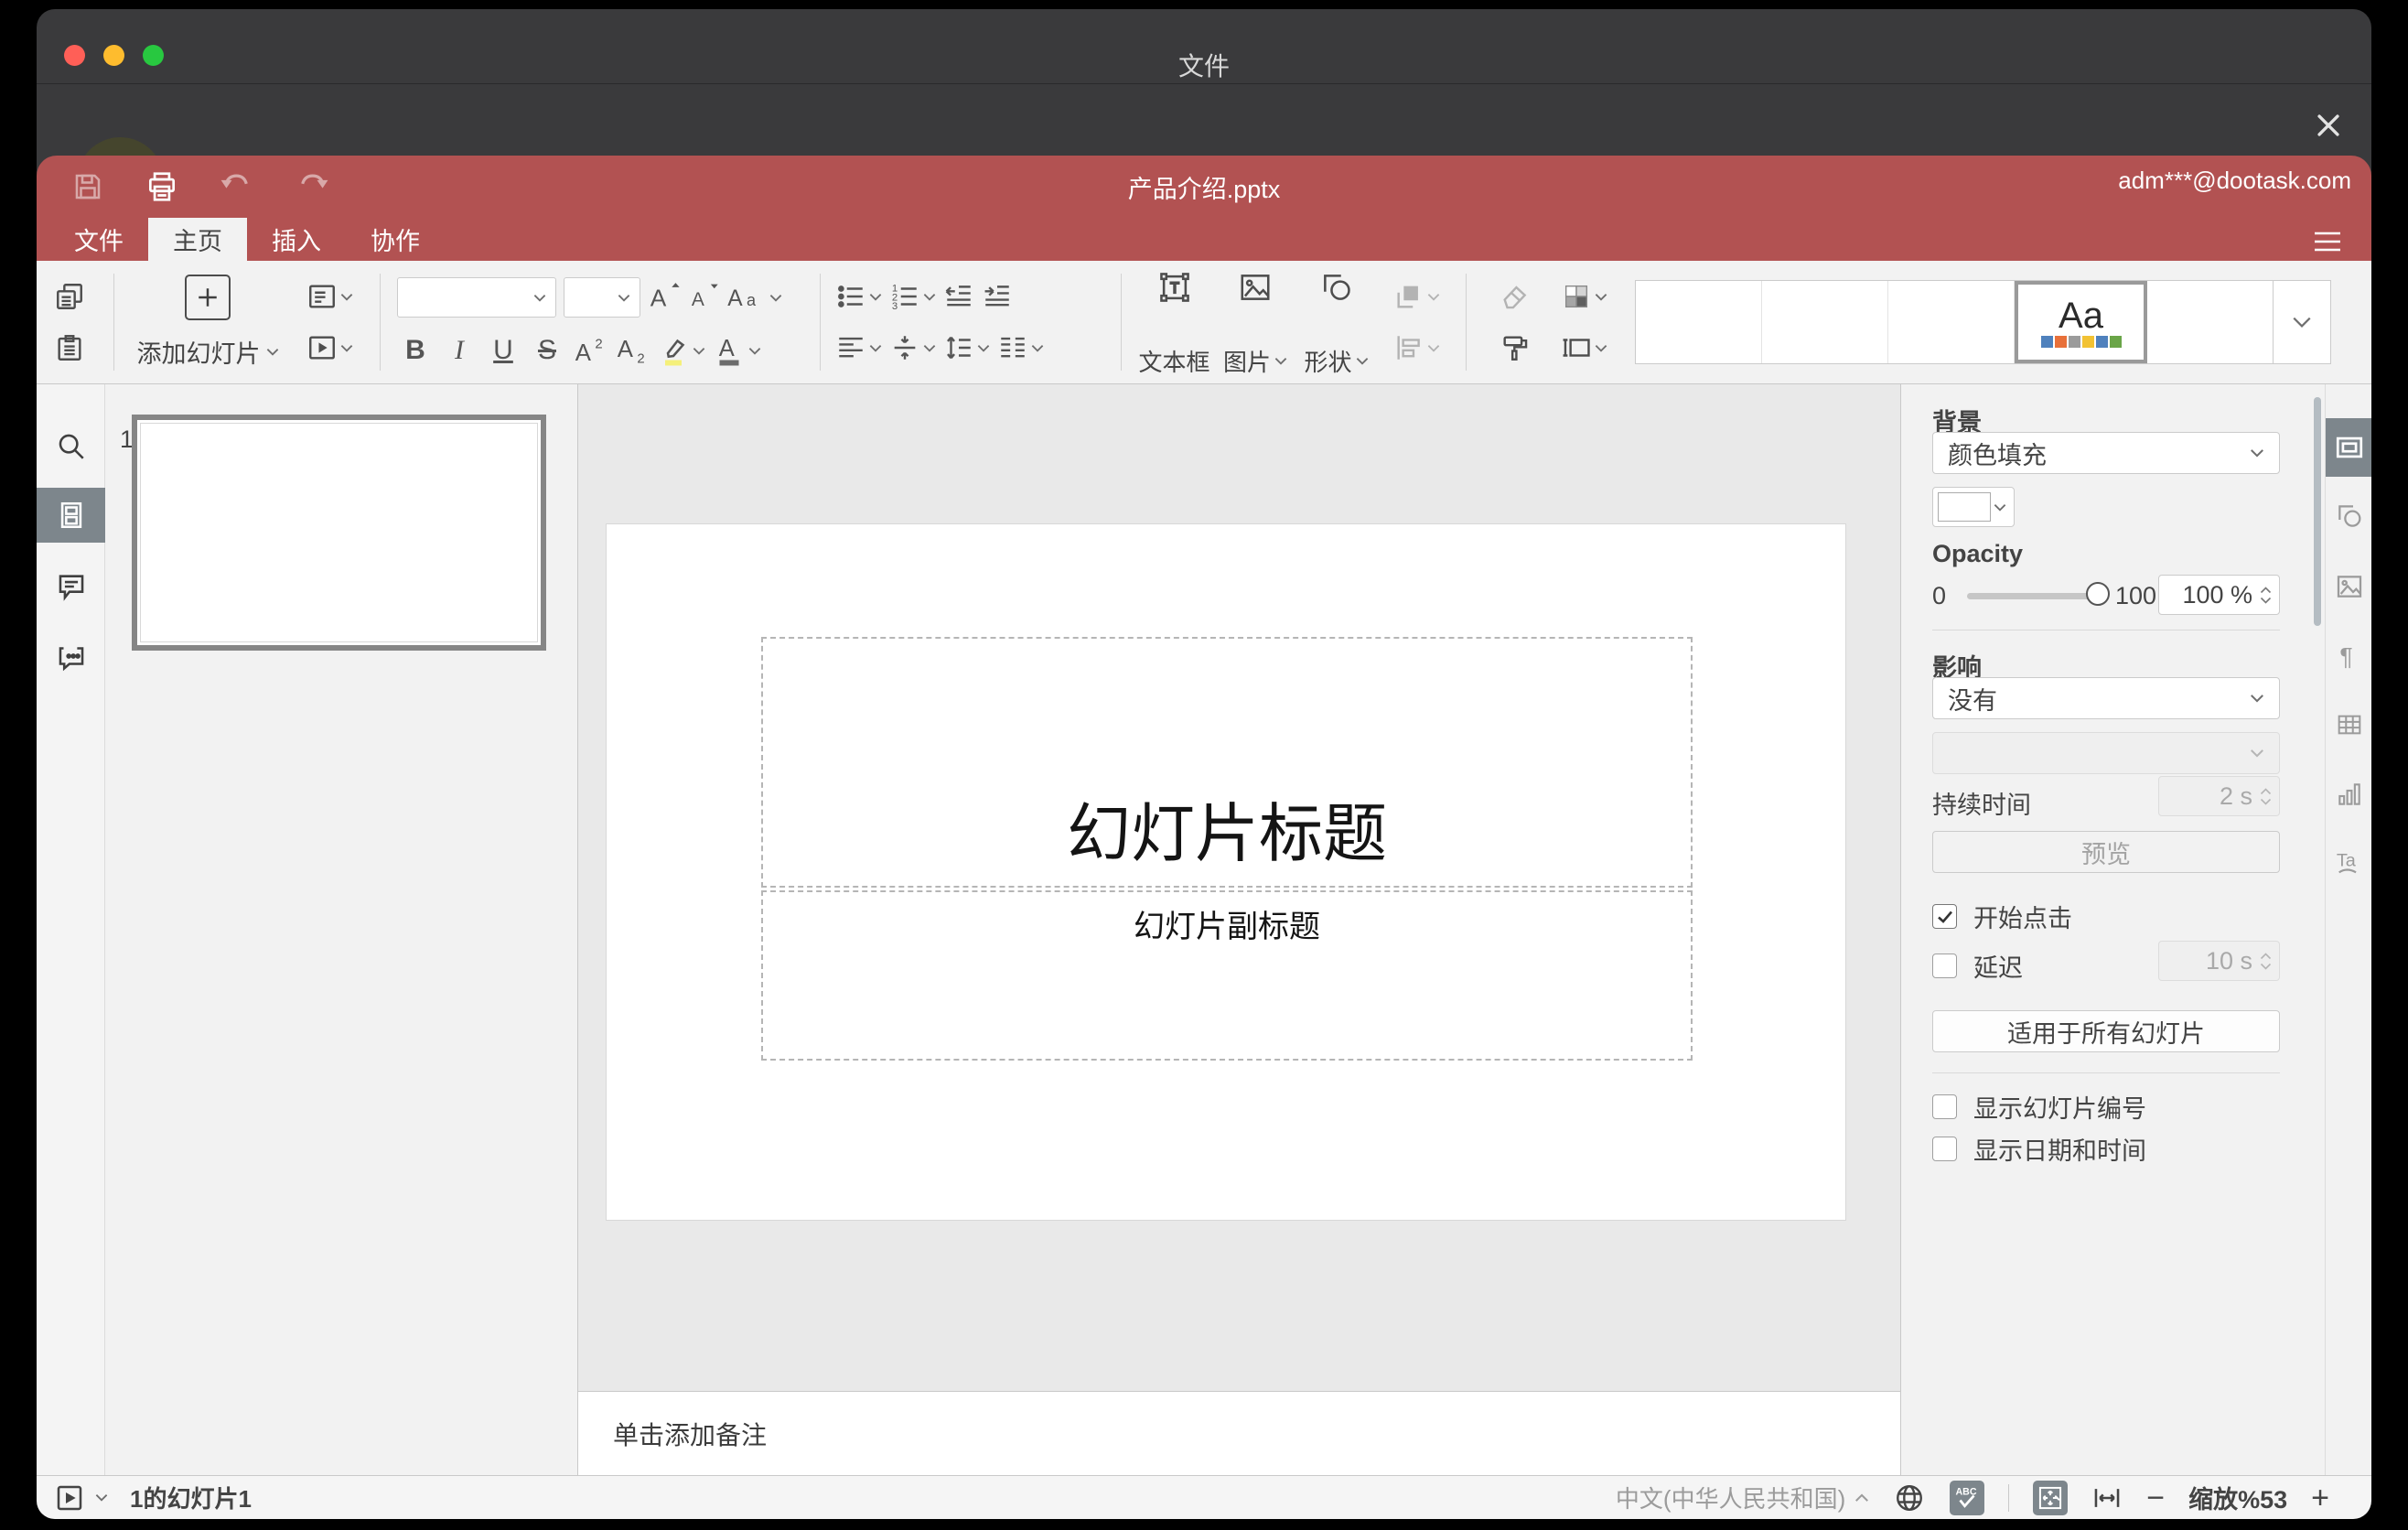 The image size is (2408, 1530). I want to click on search-panel-button, so click(71, 446).